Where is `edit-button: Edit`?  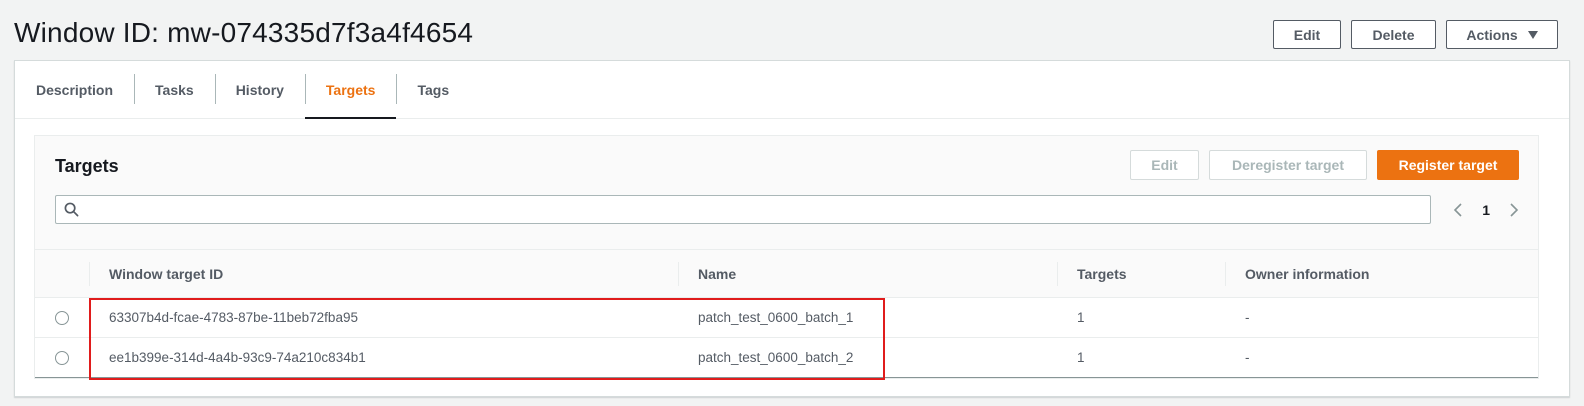
edit-button: Edit is located at coordinates (1307, 34).